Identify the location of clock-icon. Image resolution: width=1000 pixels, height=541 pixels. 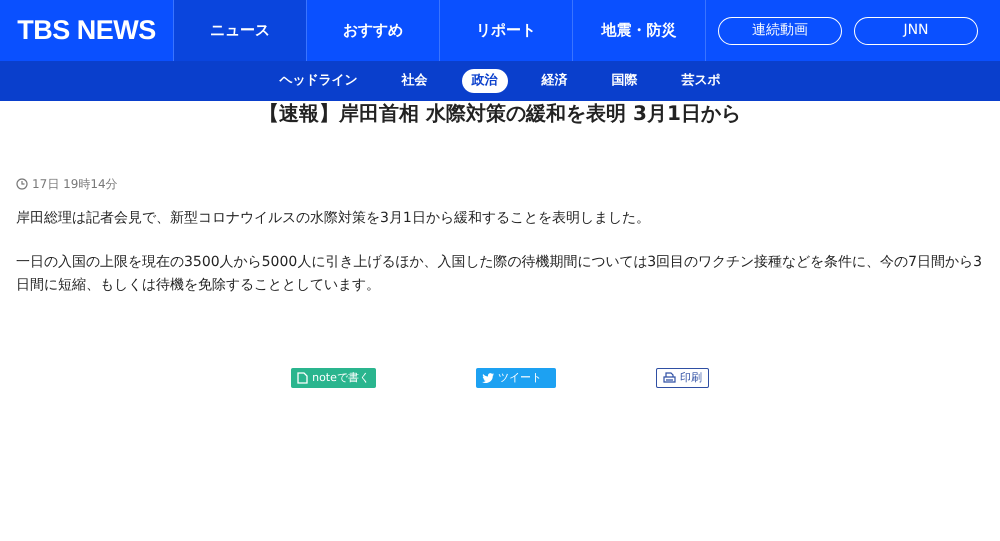
(22, 184).